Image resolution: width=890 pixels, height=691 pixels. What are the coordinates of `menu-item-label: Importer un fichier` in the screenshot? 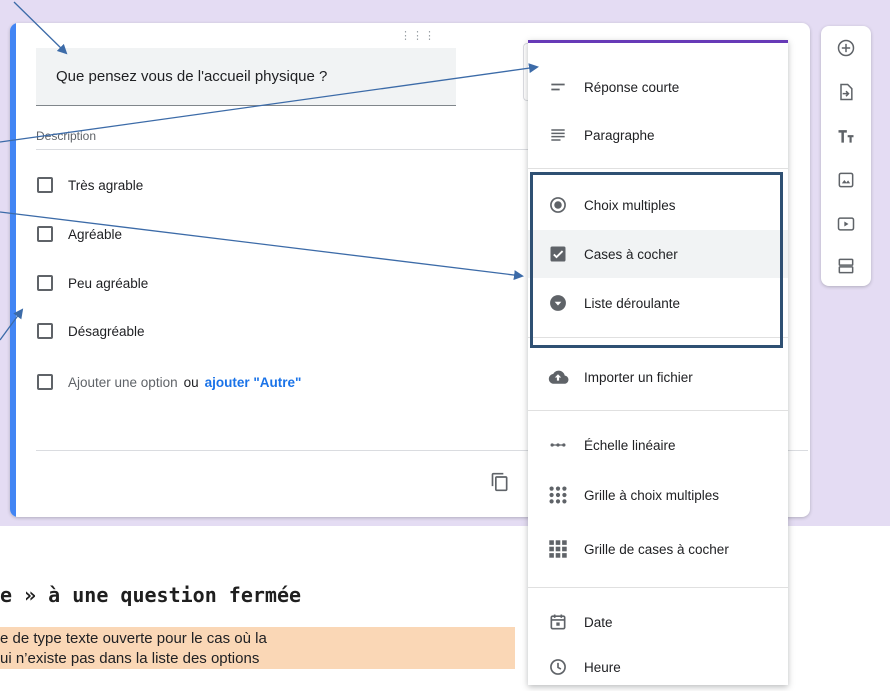 It's located at (638, 377).